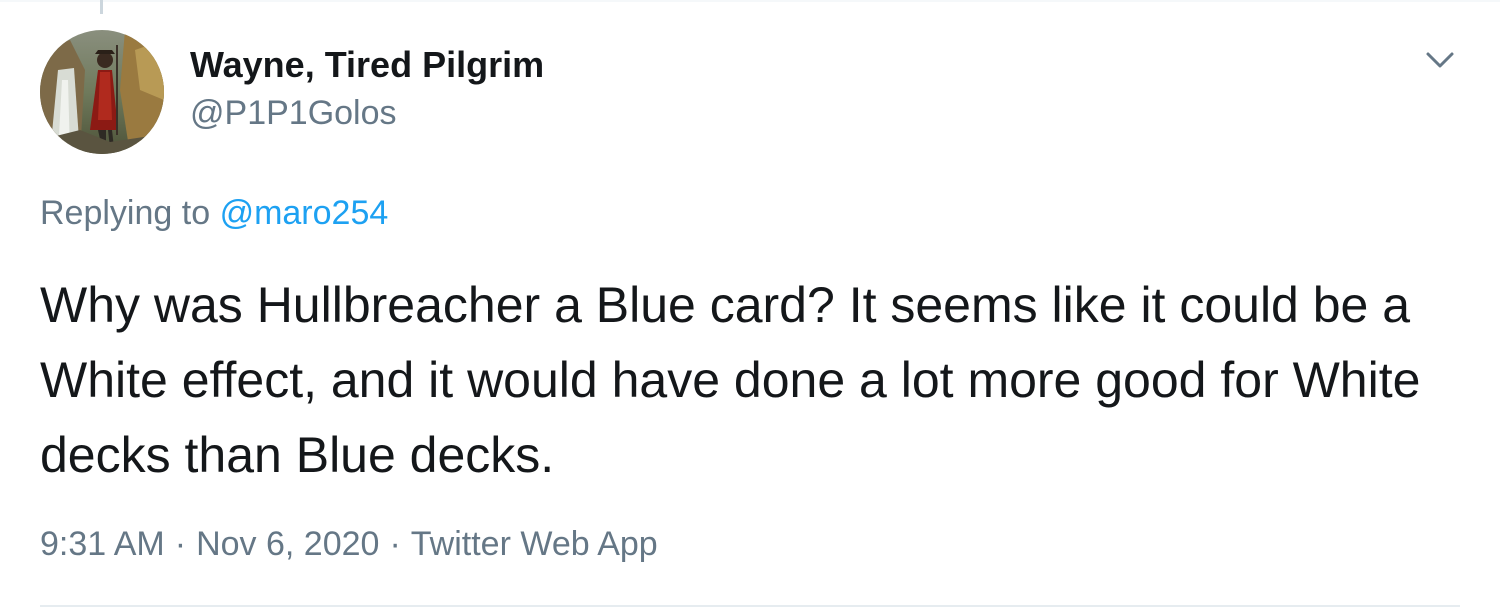 This screenshot has height=609, width=1500. What do you see at coordinates (304, 213) in the screenshot?
I see `reply-mention-link: @maro254` at bounding box center [304, 213].